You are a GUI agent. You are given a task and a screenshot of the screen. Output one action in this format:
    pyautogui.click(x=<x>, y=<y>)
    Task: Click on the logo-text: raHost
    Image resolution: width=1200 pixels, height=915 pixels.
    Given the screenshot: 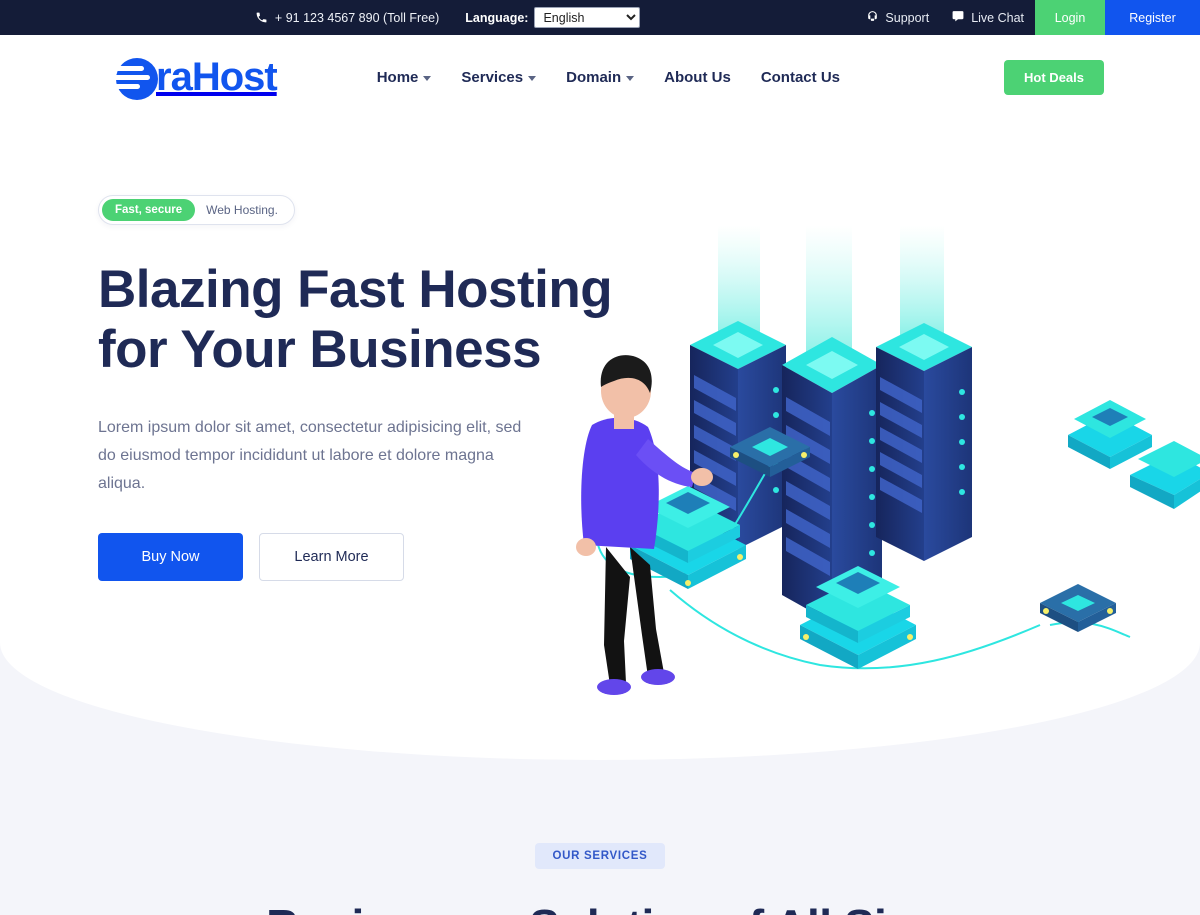 What is the action you would take?
    pyautogui.click(x=217, y=77)
    